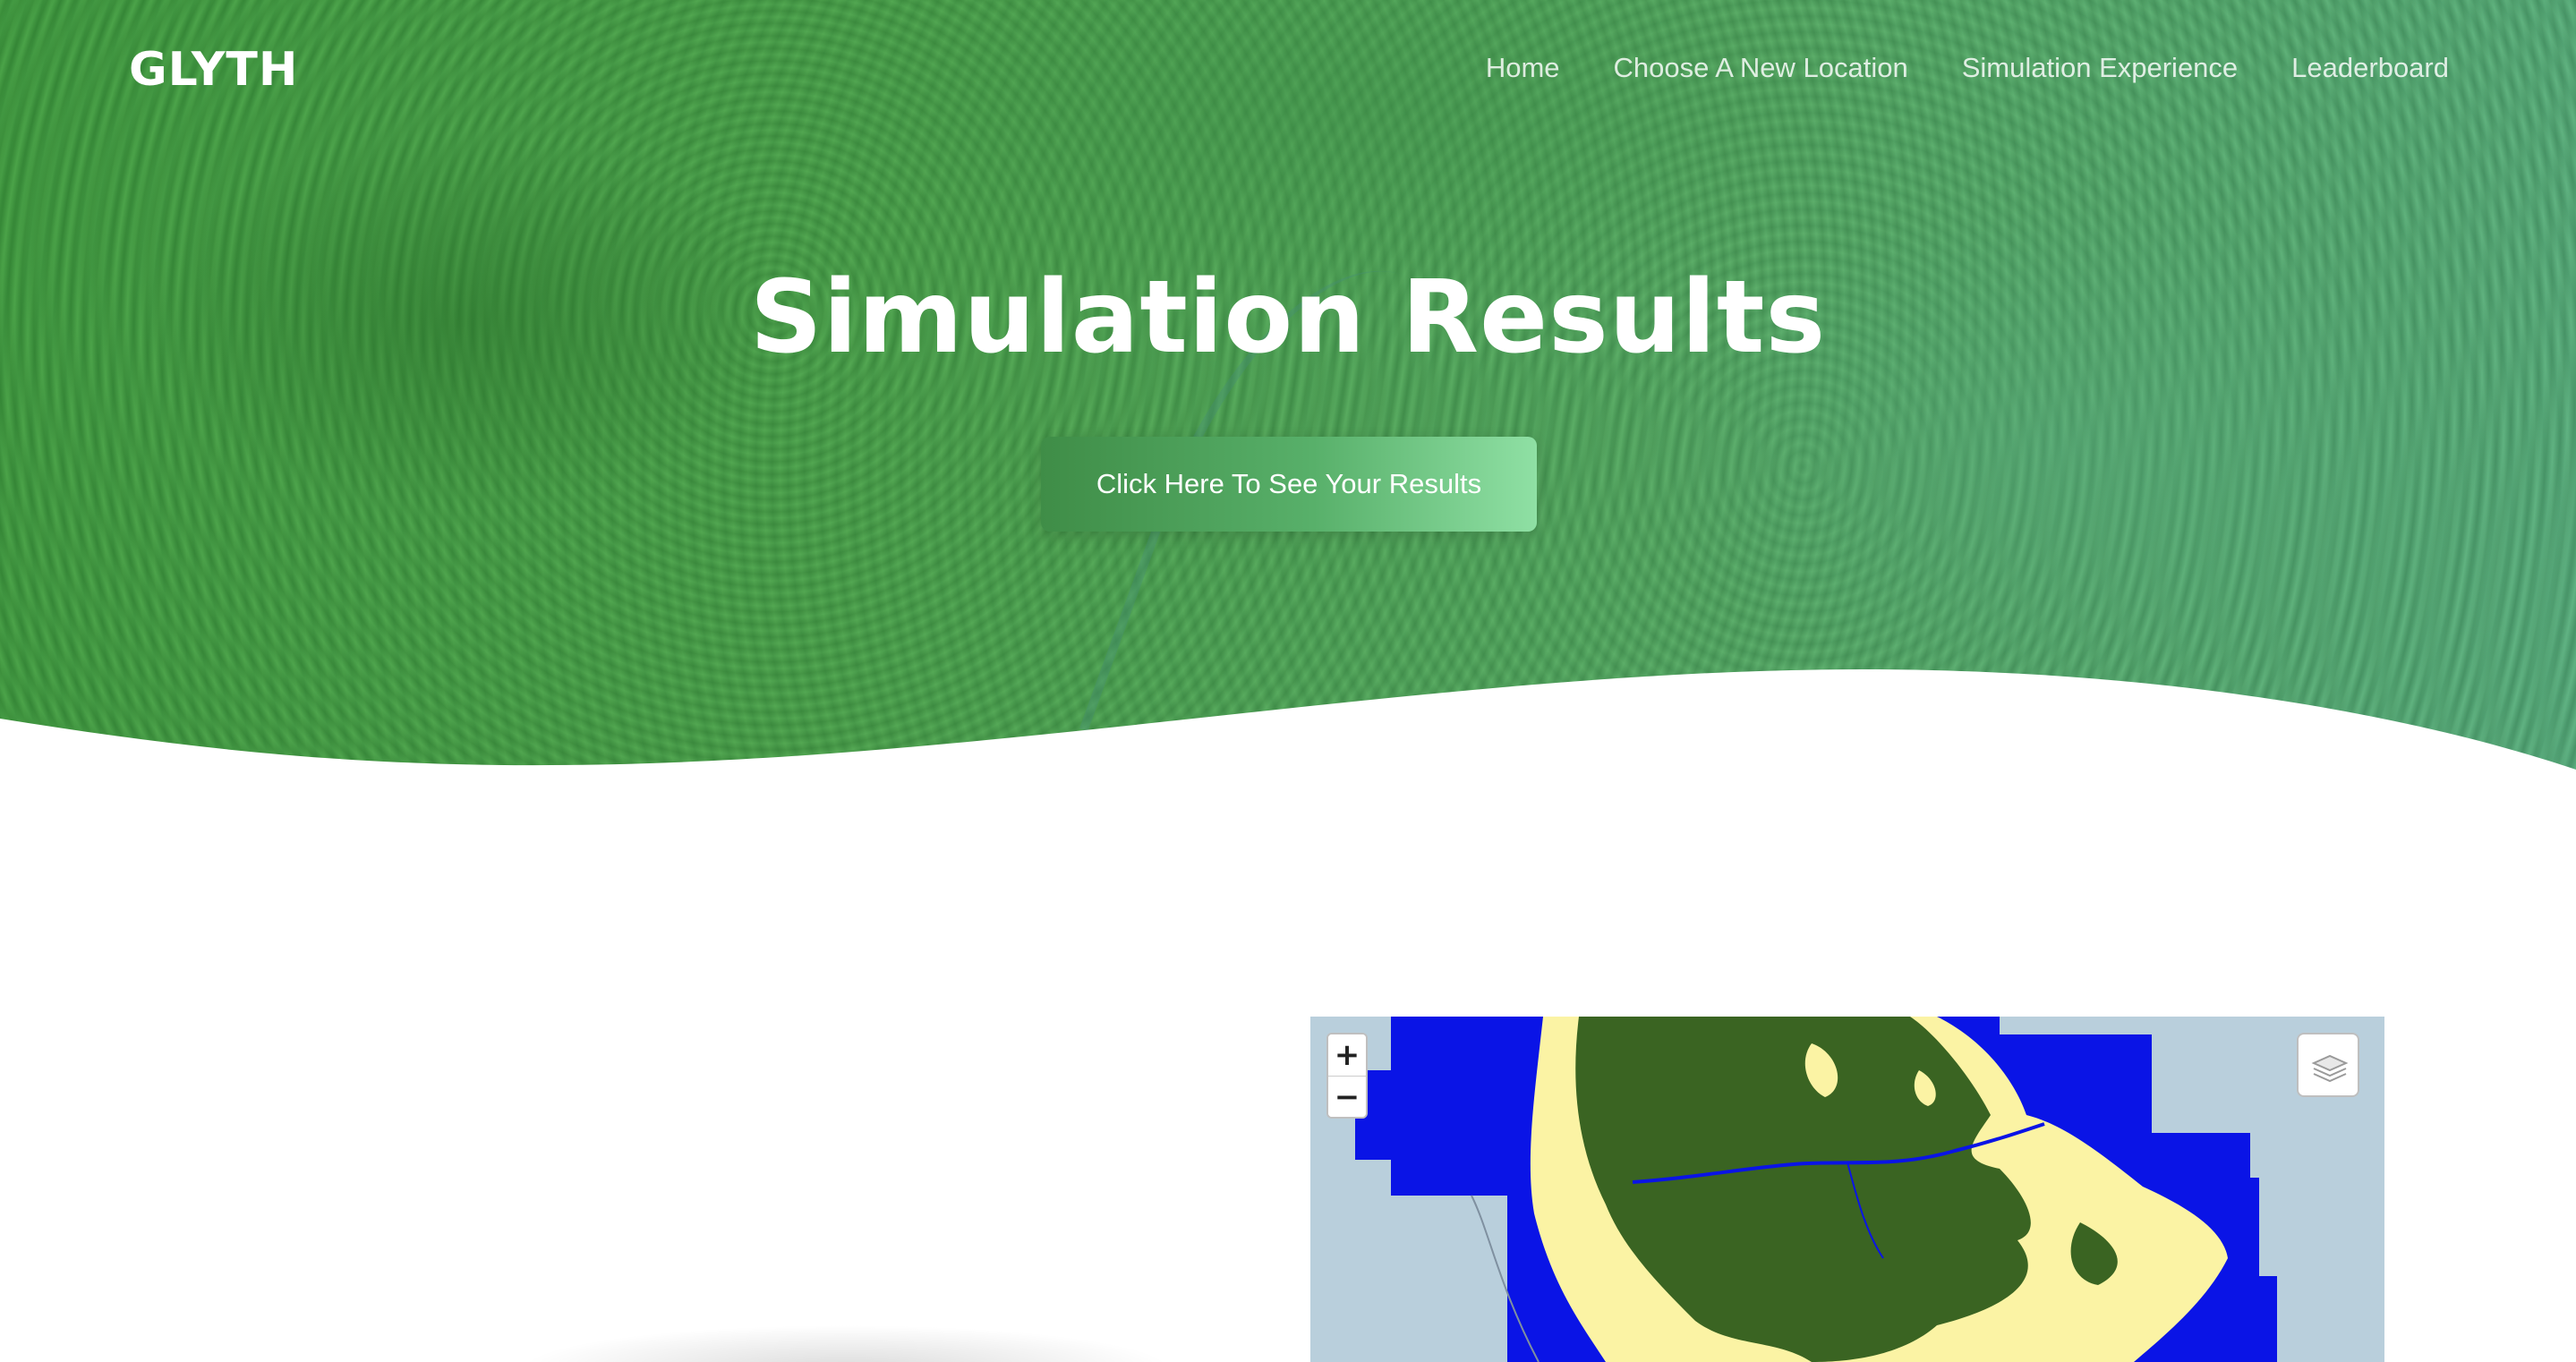 Image resolution: width=2576 pixels, height=1362 pixels. What do you see at coordinates (1347, 1097) in the screenshot?
I see `zoom-out-button: −` at bounding box center [1347, 1097].